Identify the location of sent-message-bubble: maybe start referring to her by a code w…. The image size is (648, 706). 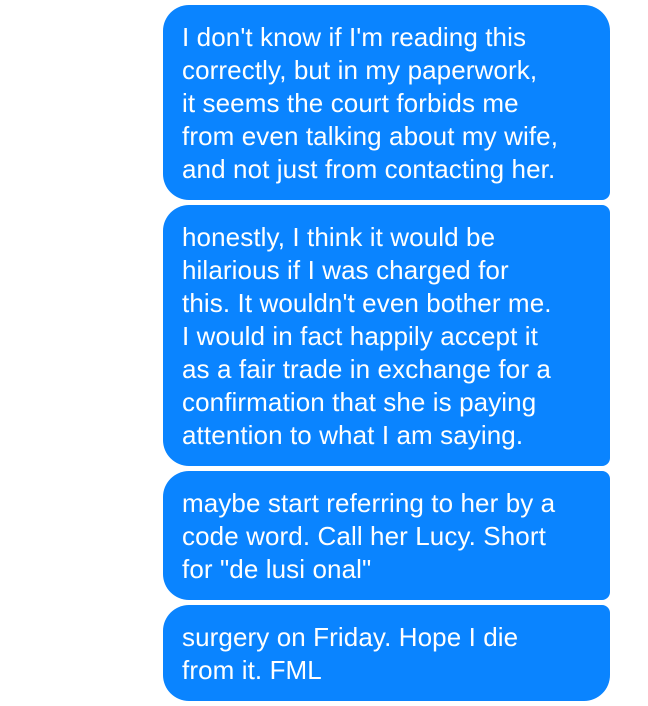
(386, 535).